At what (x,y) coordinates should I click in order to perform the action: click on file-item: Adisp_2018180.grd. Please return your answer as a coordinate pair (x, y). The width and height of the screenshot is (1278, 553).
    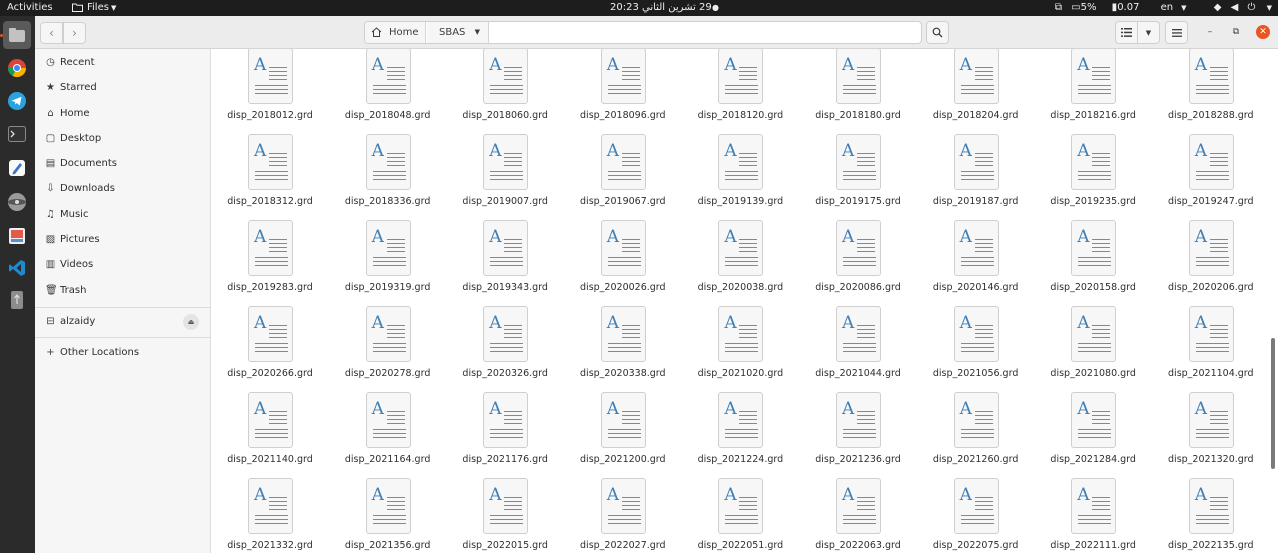
    Looking at the image, I should click on (858, 92).